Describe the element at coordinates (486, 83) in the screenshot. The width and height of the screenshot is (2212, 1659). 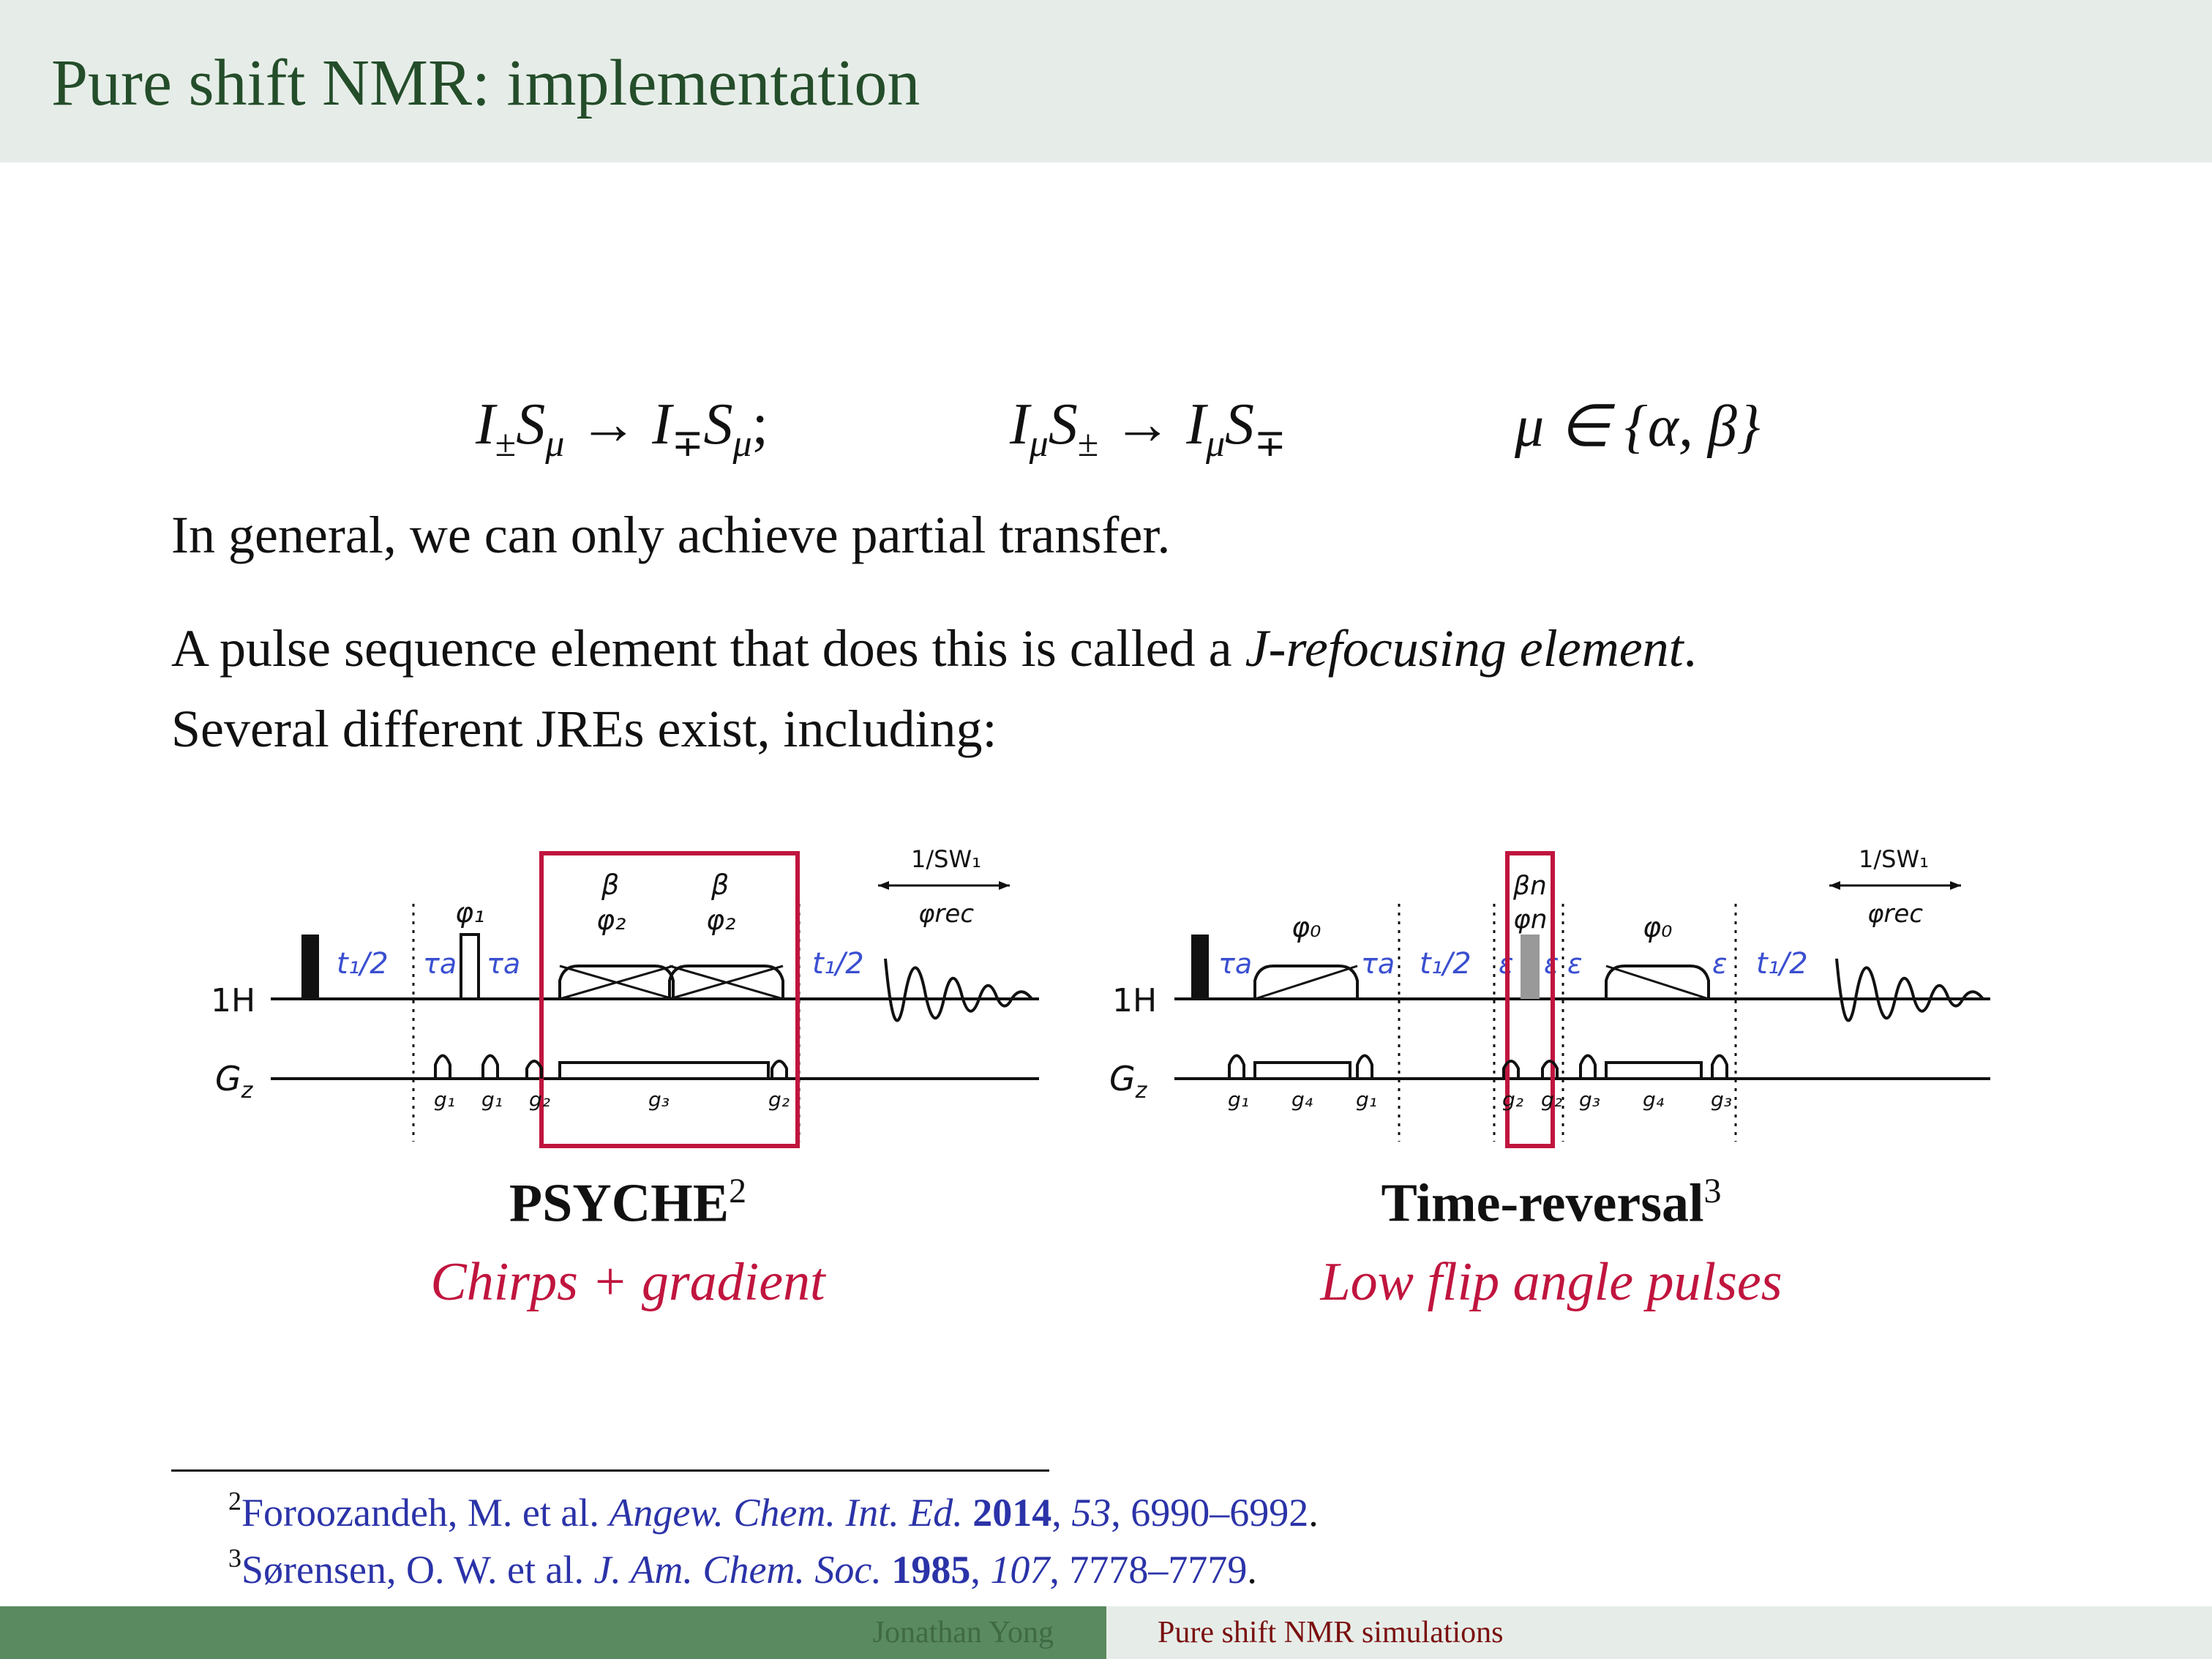
I see `slide-title: Pure shift NMR: implementation` at that location.